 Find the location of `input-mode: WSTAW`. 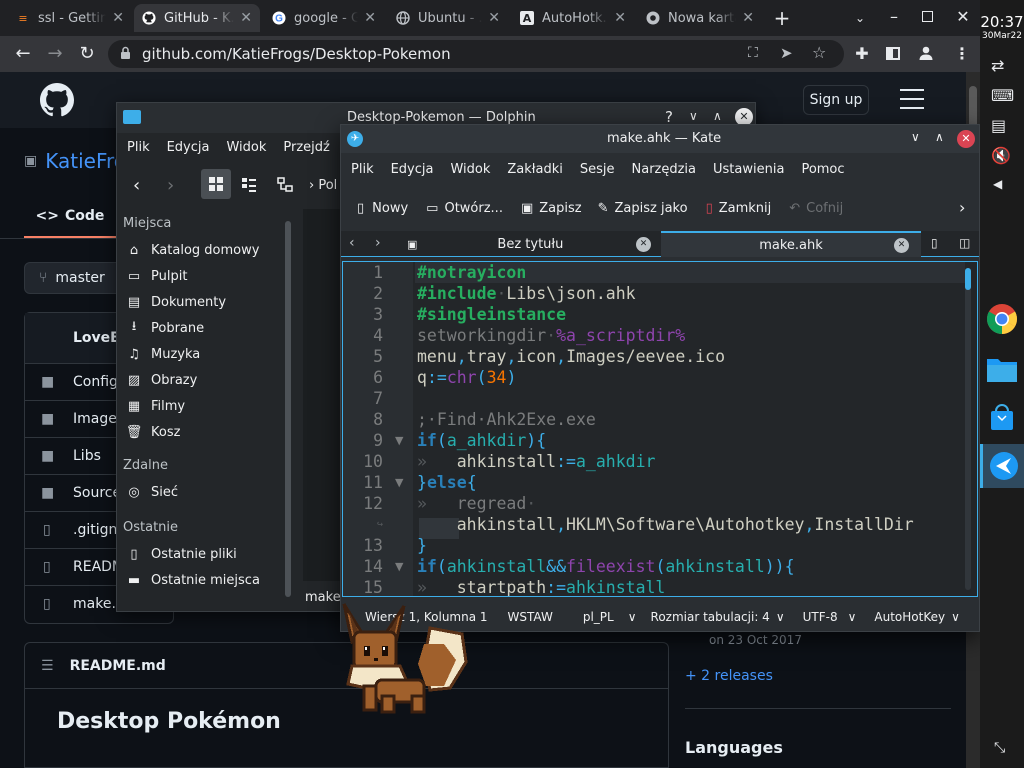

input-mode: WSTAW is located at coordinates (530, 617).